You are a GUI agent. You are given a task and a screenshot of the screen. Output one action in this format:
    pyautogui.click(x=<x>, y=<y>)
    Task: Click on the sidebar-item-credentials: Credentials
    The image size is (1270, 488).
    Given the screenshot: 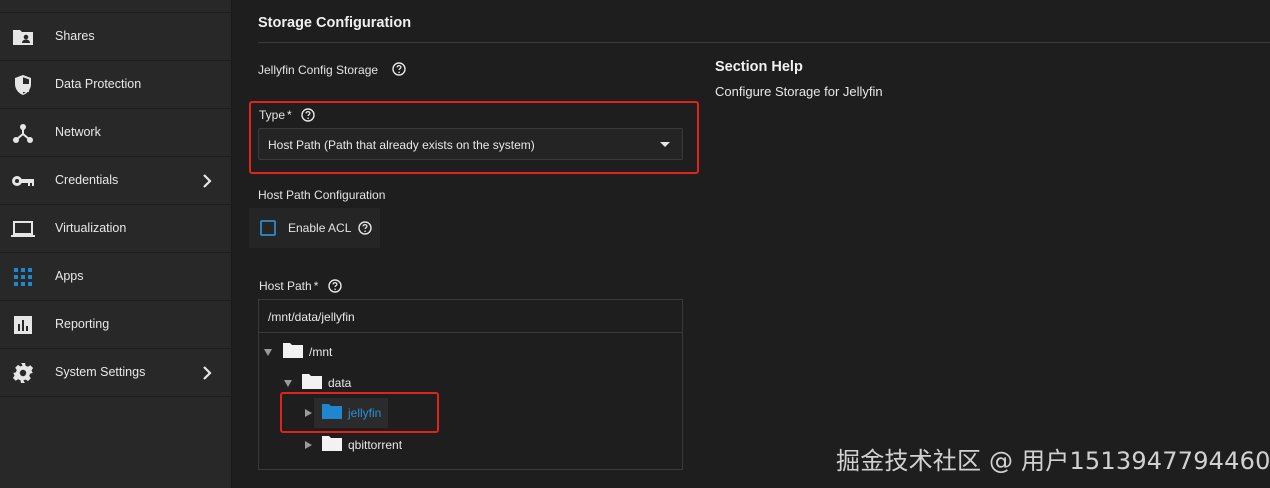 What is the action you would take?
    pyautogui.click(x=116, y=181)
    